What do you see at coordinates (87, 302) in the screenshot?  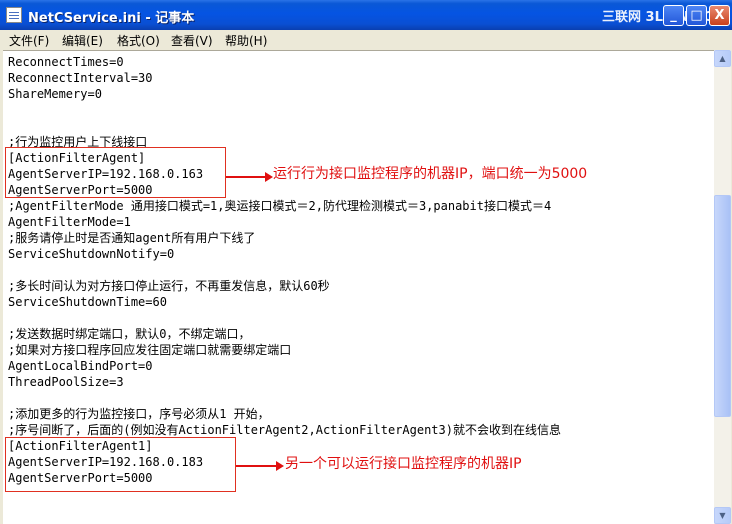 I see `editor-line: ServiceShutdownTime=60` at bounding box center [87, 302].